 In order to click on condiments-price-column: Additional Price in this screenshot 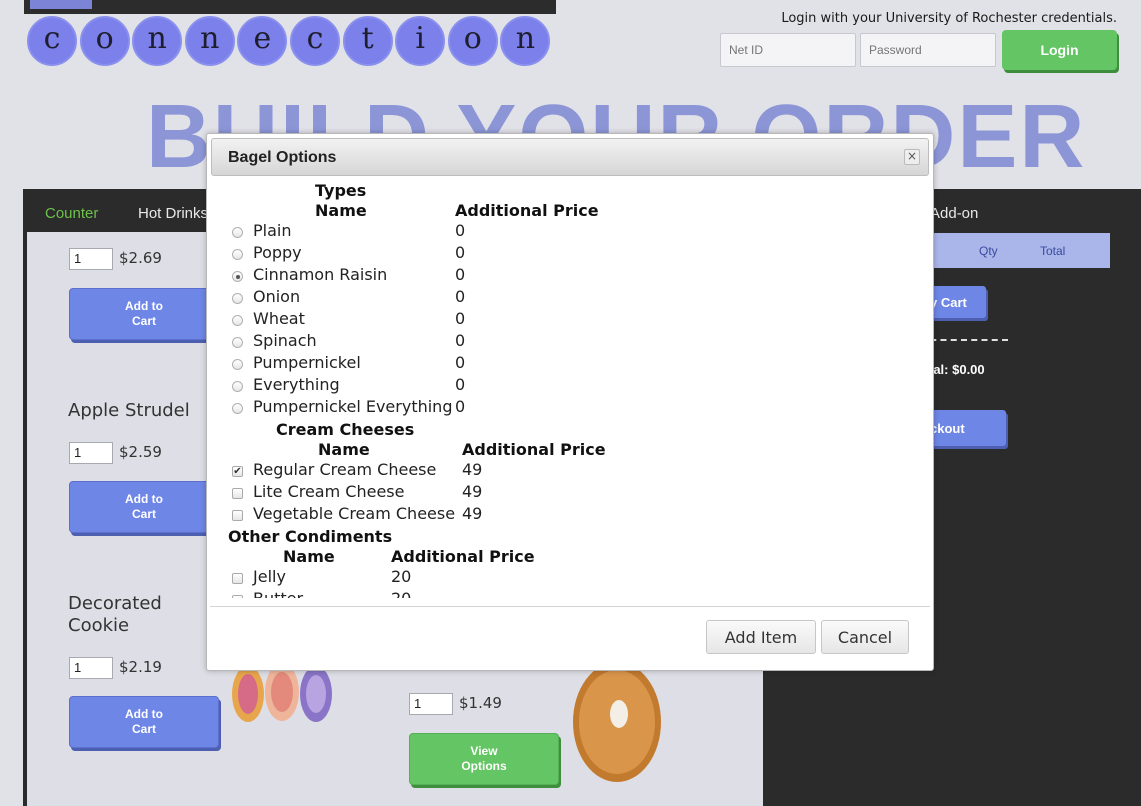, I will do `click(463, 556)`.